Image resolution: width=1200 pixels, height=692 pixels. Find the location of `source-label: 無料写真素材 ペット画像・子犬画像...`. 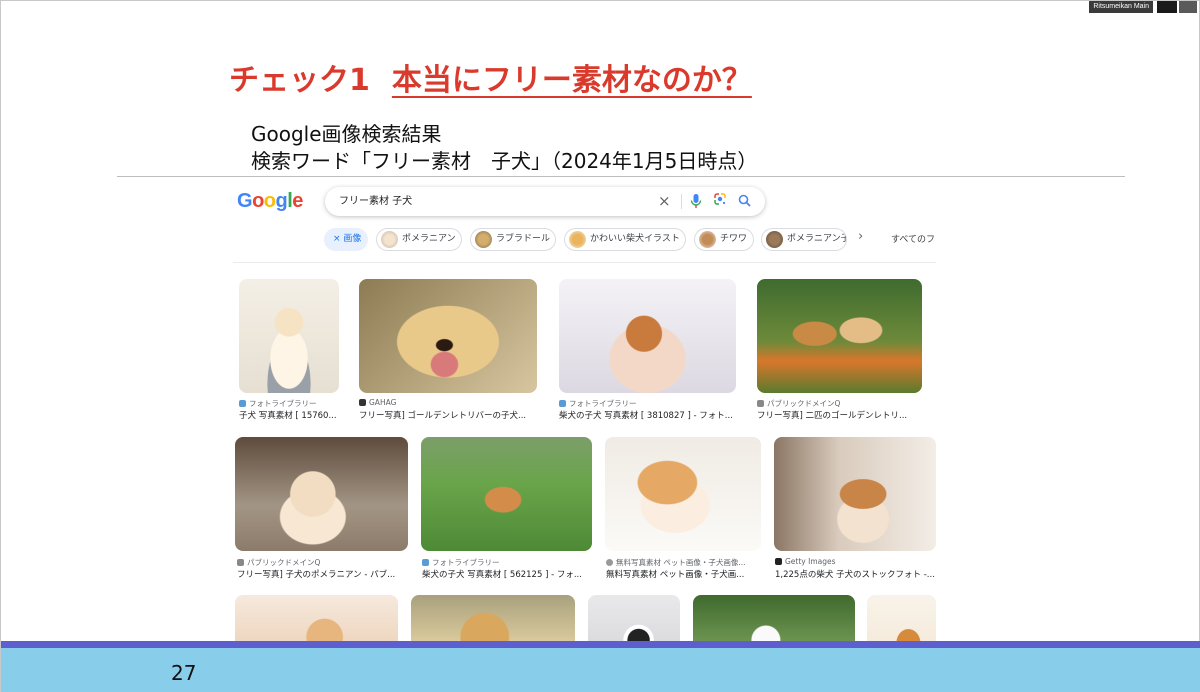

source-label: 無料写真素材 ペット画像・子犬画像... is located at coordinates (681, 562).